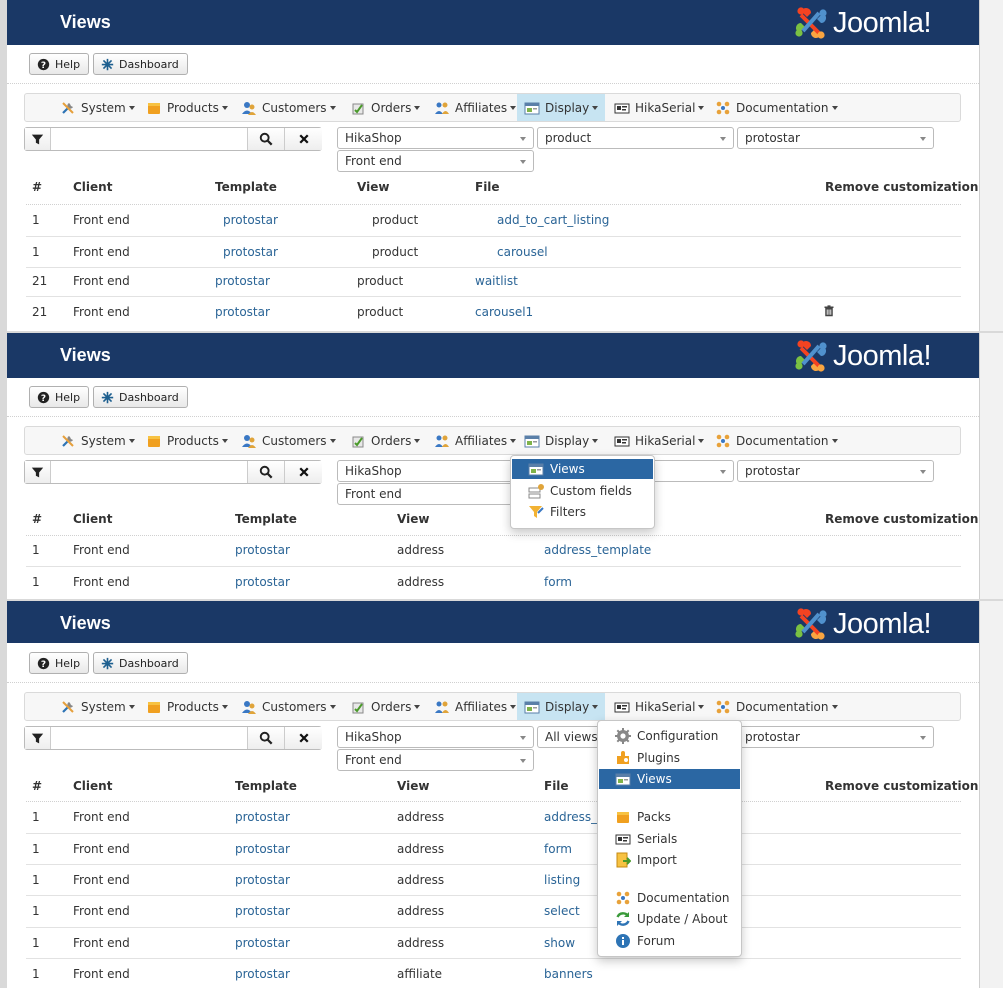 The height and width of the screenshot is (988, 1003). Describe the element at coordinates (669, 839) in the screenshot. I see `dropdown-item-serials: Serials` at that location.